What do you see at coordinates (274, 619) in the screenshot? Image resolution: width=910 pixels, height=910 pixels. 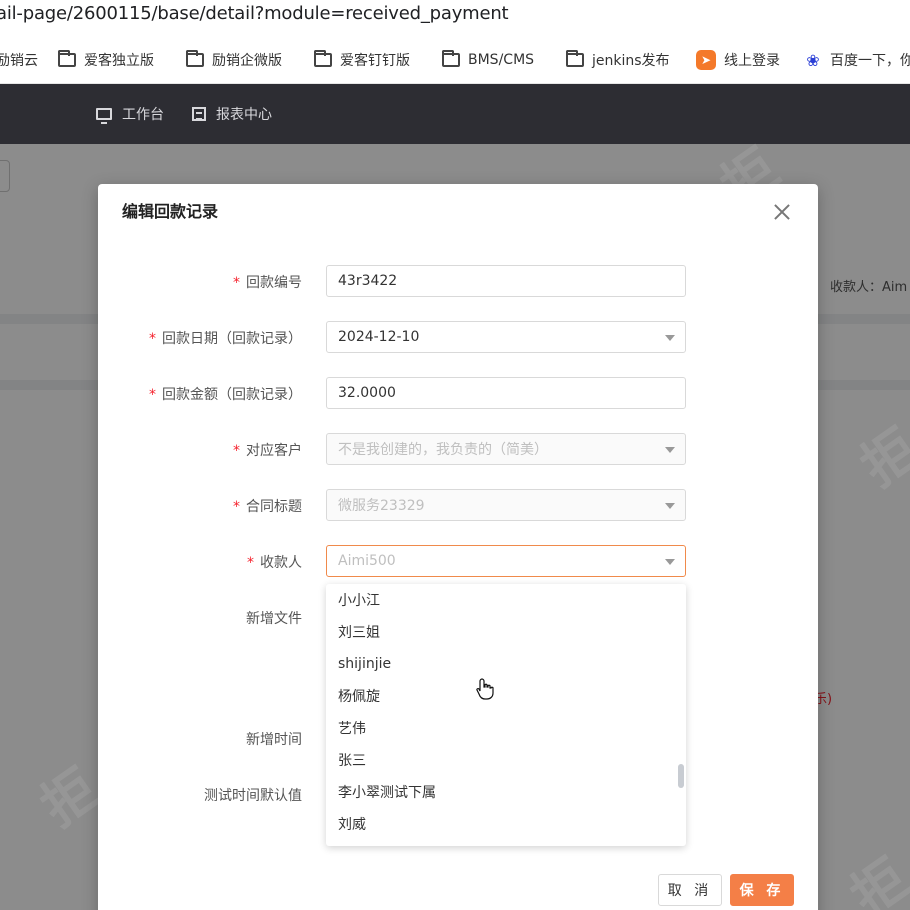 I see `new-file-label: 新增文件` at bounding box center [274, 619].